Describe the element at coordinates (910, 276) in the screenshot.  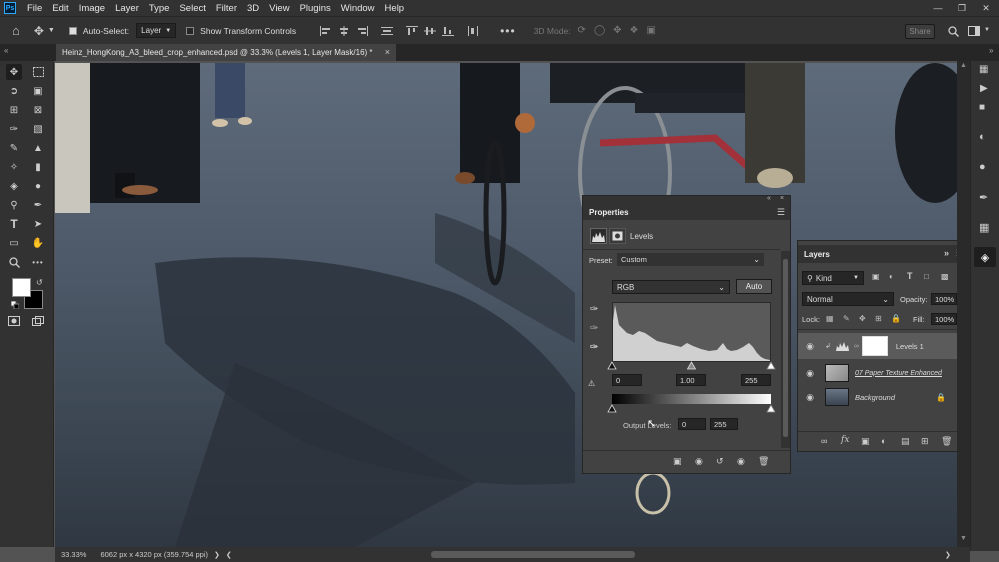
I see `filter-type-icon: T` at that location.